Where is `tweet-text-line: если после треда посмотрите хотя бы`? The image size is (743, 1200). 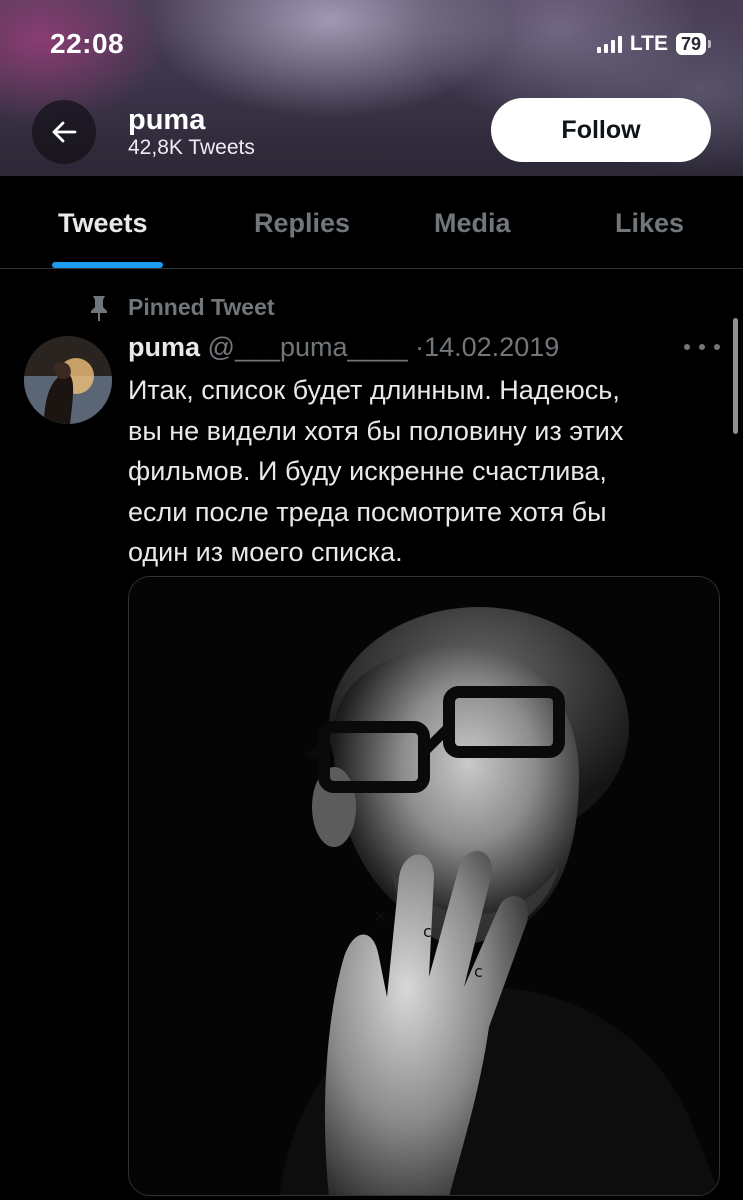 tweet-text-line: если после треда посмотрите хотя бы is located at coordinates (367, 511).